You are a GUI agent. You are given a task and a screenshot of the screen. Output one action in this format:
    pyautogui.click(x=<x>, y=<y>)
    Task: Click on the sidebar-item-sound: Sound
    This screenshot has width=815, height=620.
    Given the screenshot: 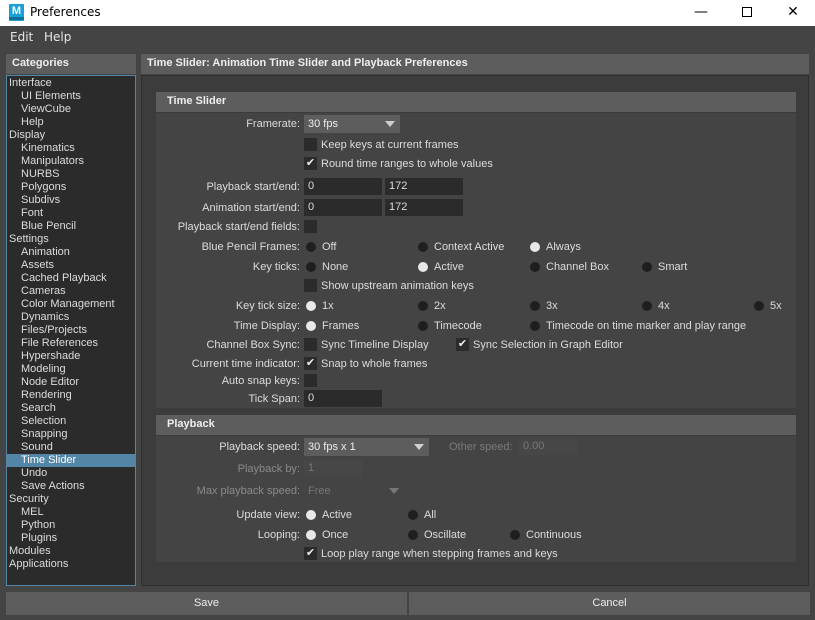 What is the action you would take?
    pyautogui.click(x=71, y=447)
    